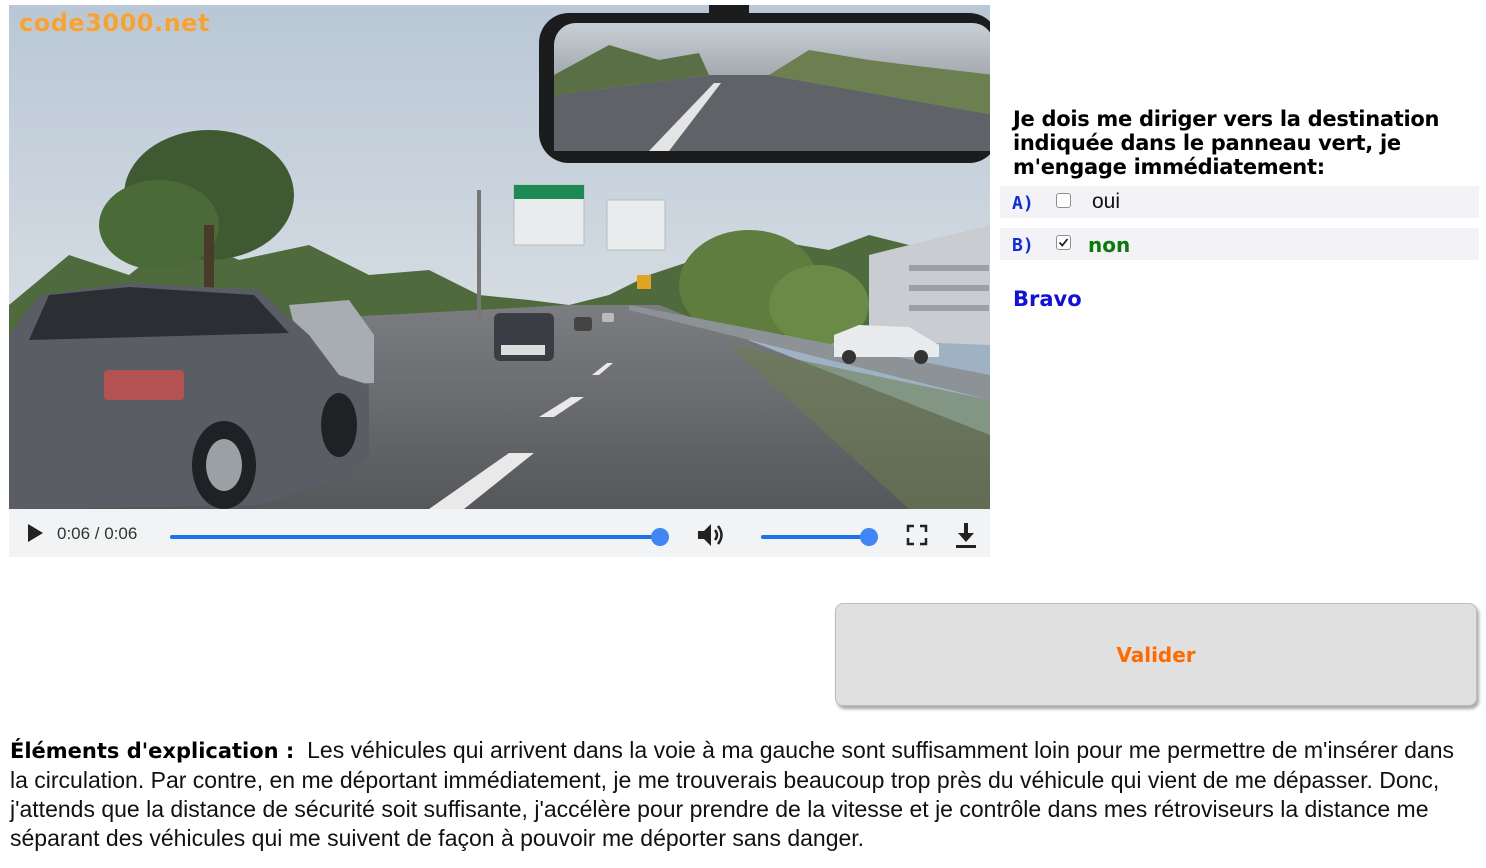 This screenshot has width=1486, height=868. What do you see at coordinates (815, 537) in the screenshot?
I see `volume-fill` at bounding box center [815, 537].